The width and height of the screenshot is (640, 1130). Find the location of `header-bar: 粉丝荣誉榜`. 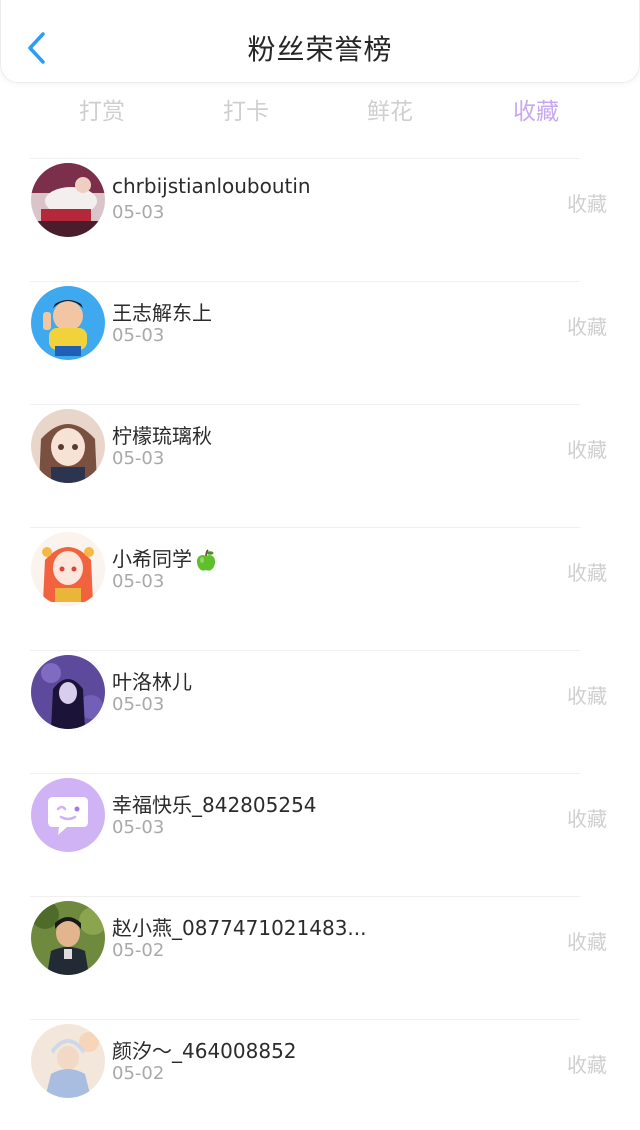

header-bar: 粉丝荣誉榜 is located at coordinates (320, 41).